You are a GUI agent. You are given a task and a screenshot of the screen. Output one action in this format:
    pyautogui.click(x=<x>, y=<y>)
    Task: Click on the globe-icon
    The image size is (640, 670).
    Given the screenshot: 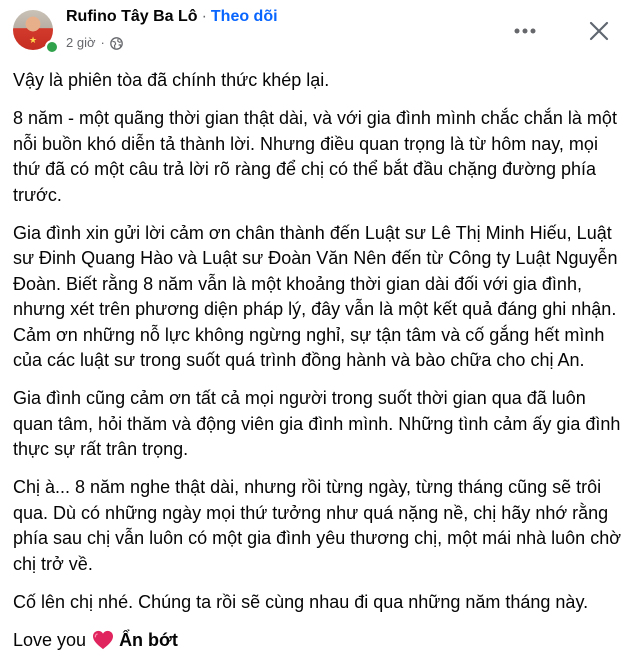 What is the action you would take?
    pyautogui.click(x=116, y=43)
    